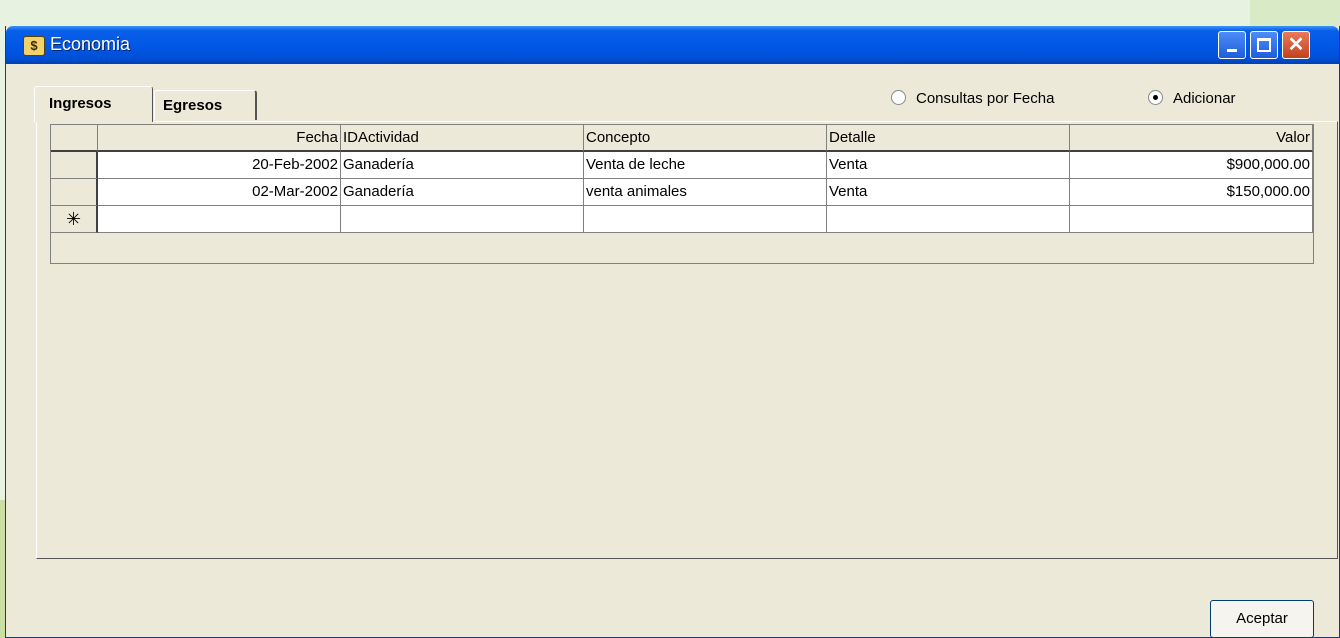  I want to click on column-header-concepto: Concepto, so click(705, 138).